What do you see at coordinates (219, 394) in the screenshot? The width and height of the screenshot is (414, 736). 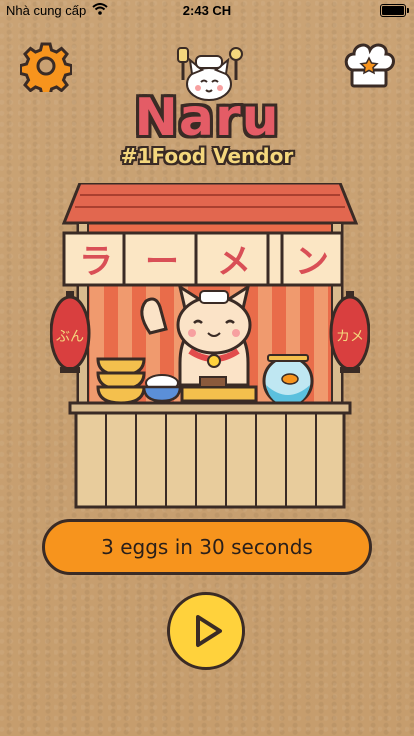 I see `egg-tray` at bounding box center [219, 394].